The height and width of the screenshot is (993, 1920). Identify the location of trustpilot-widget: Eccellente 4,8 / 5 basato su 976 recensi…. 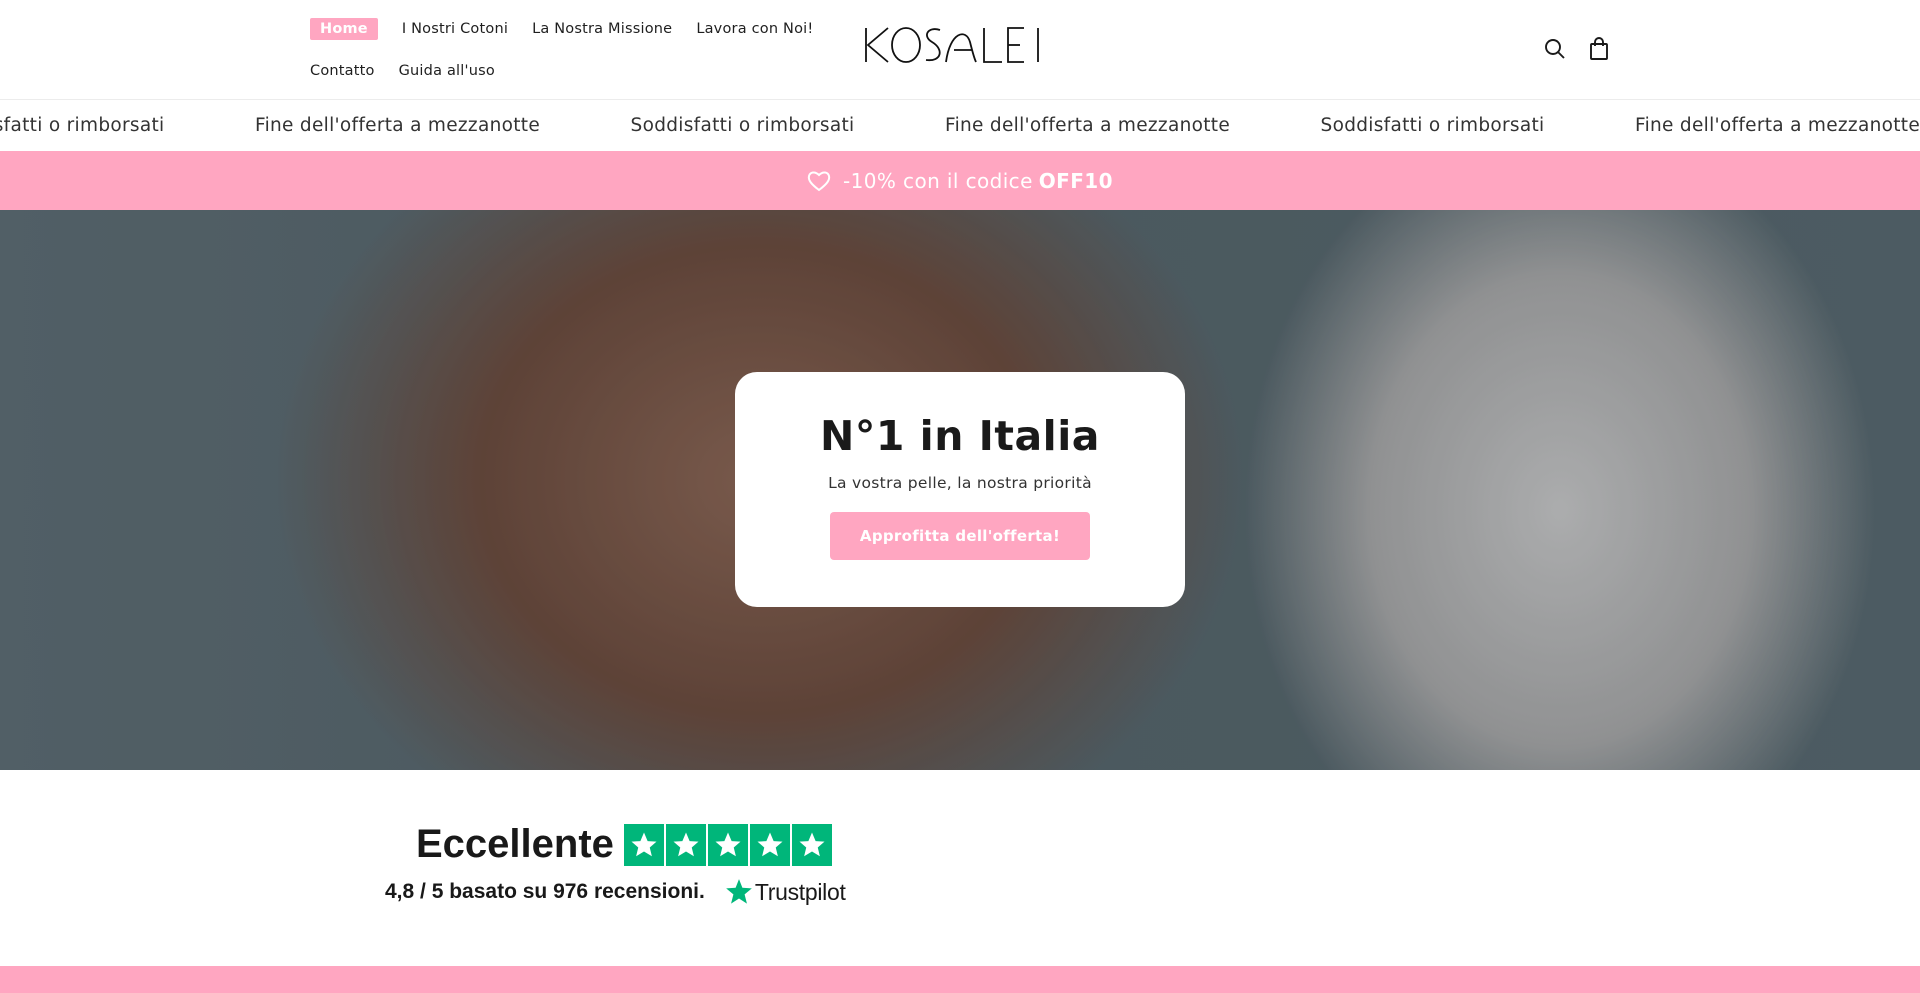
(640, 870).